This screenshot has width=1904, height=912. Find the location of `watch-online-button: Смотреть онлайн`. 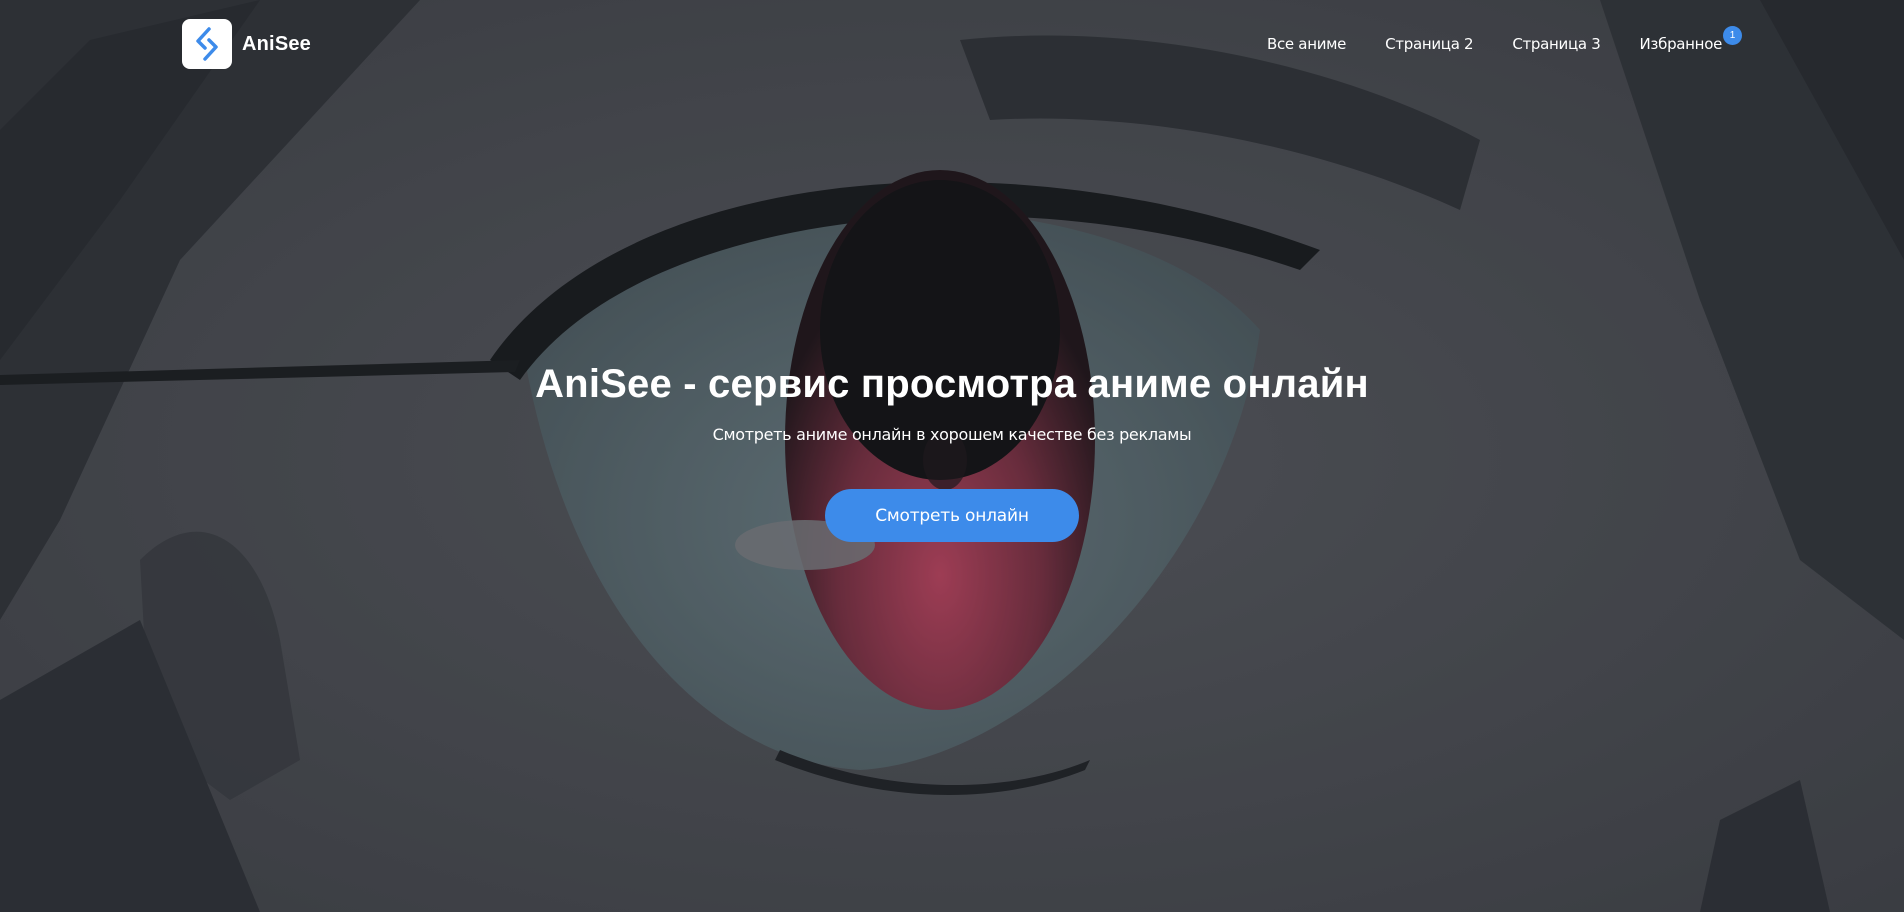

watch-online-button: Смотреть онлайн is located at coordinates (952, 515).